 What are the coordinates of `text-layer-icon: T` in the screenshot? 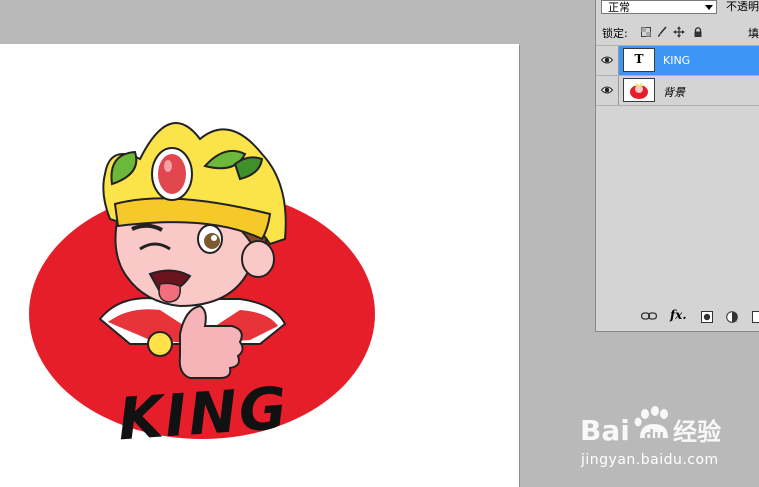 It's located at (639, 59).